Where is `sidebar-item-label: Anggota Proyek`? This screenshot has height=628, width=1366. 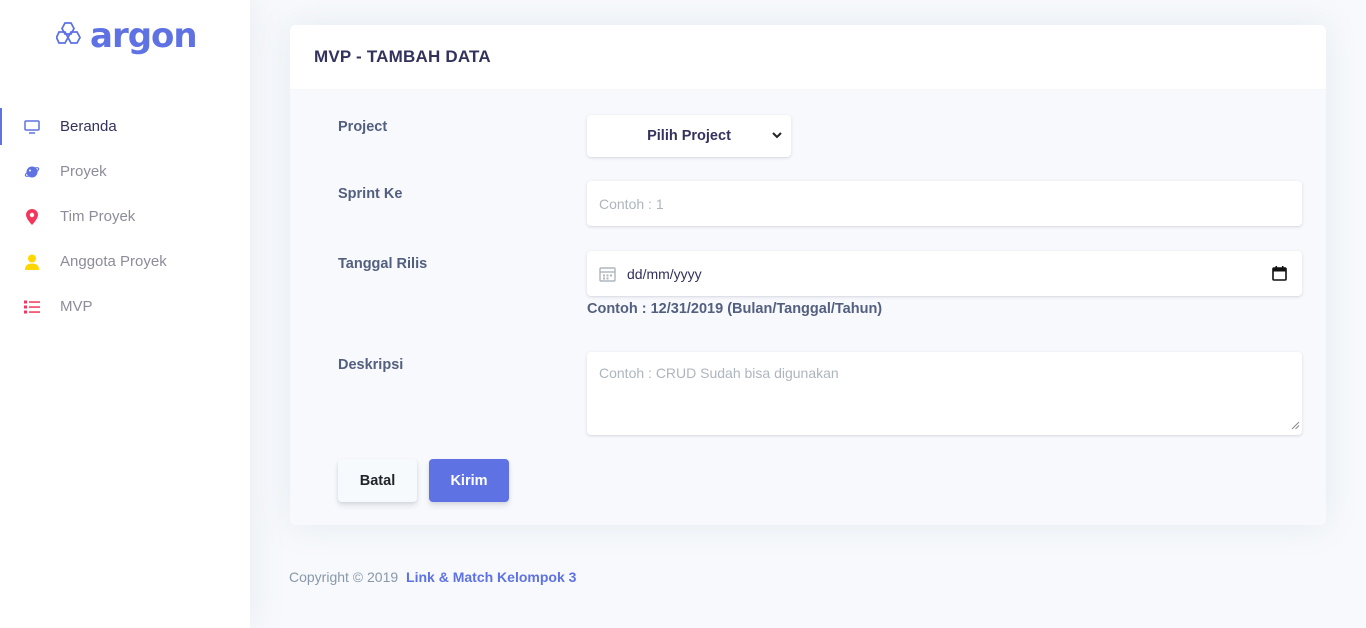
sidebar-item-label: Anggota Proyek is located at coordinates (113, 261).